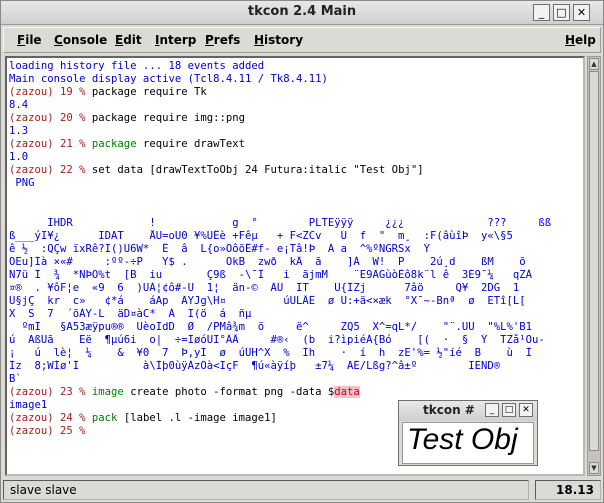  I want to click on vertical-scrollbar: ▲ ▼, so click(594, 266).